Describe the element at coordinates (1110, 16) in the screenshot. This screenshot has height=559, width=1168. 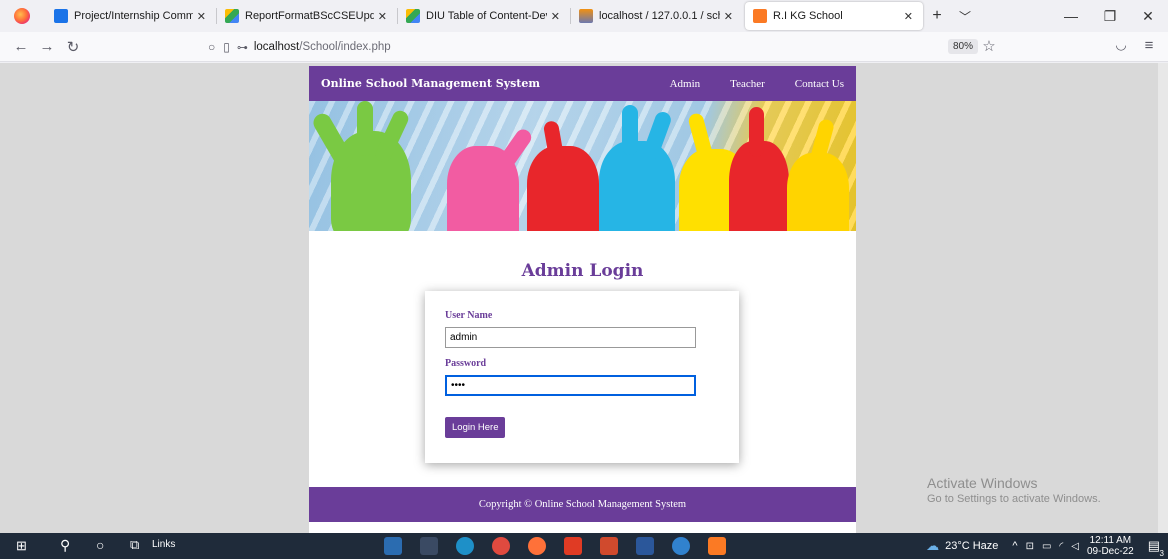
I see `restore-icon: ❐` at that location.